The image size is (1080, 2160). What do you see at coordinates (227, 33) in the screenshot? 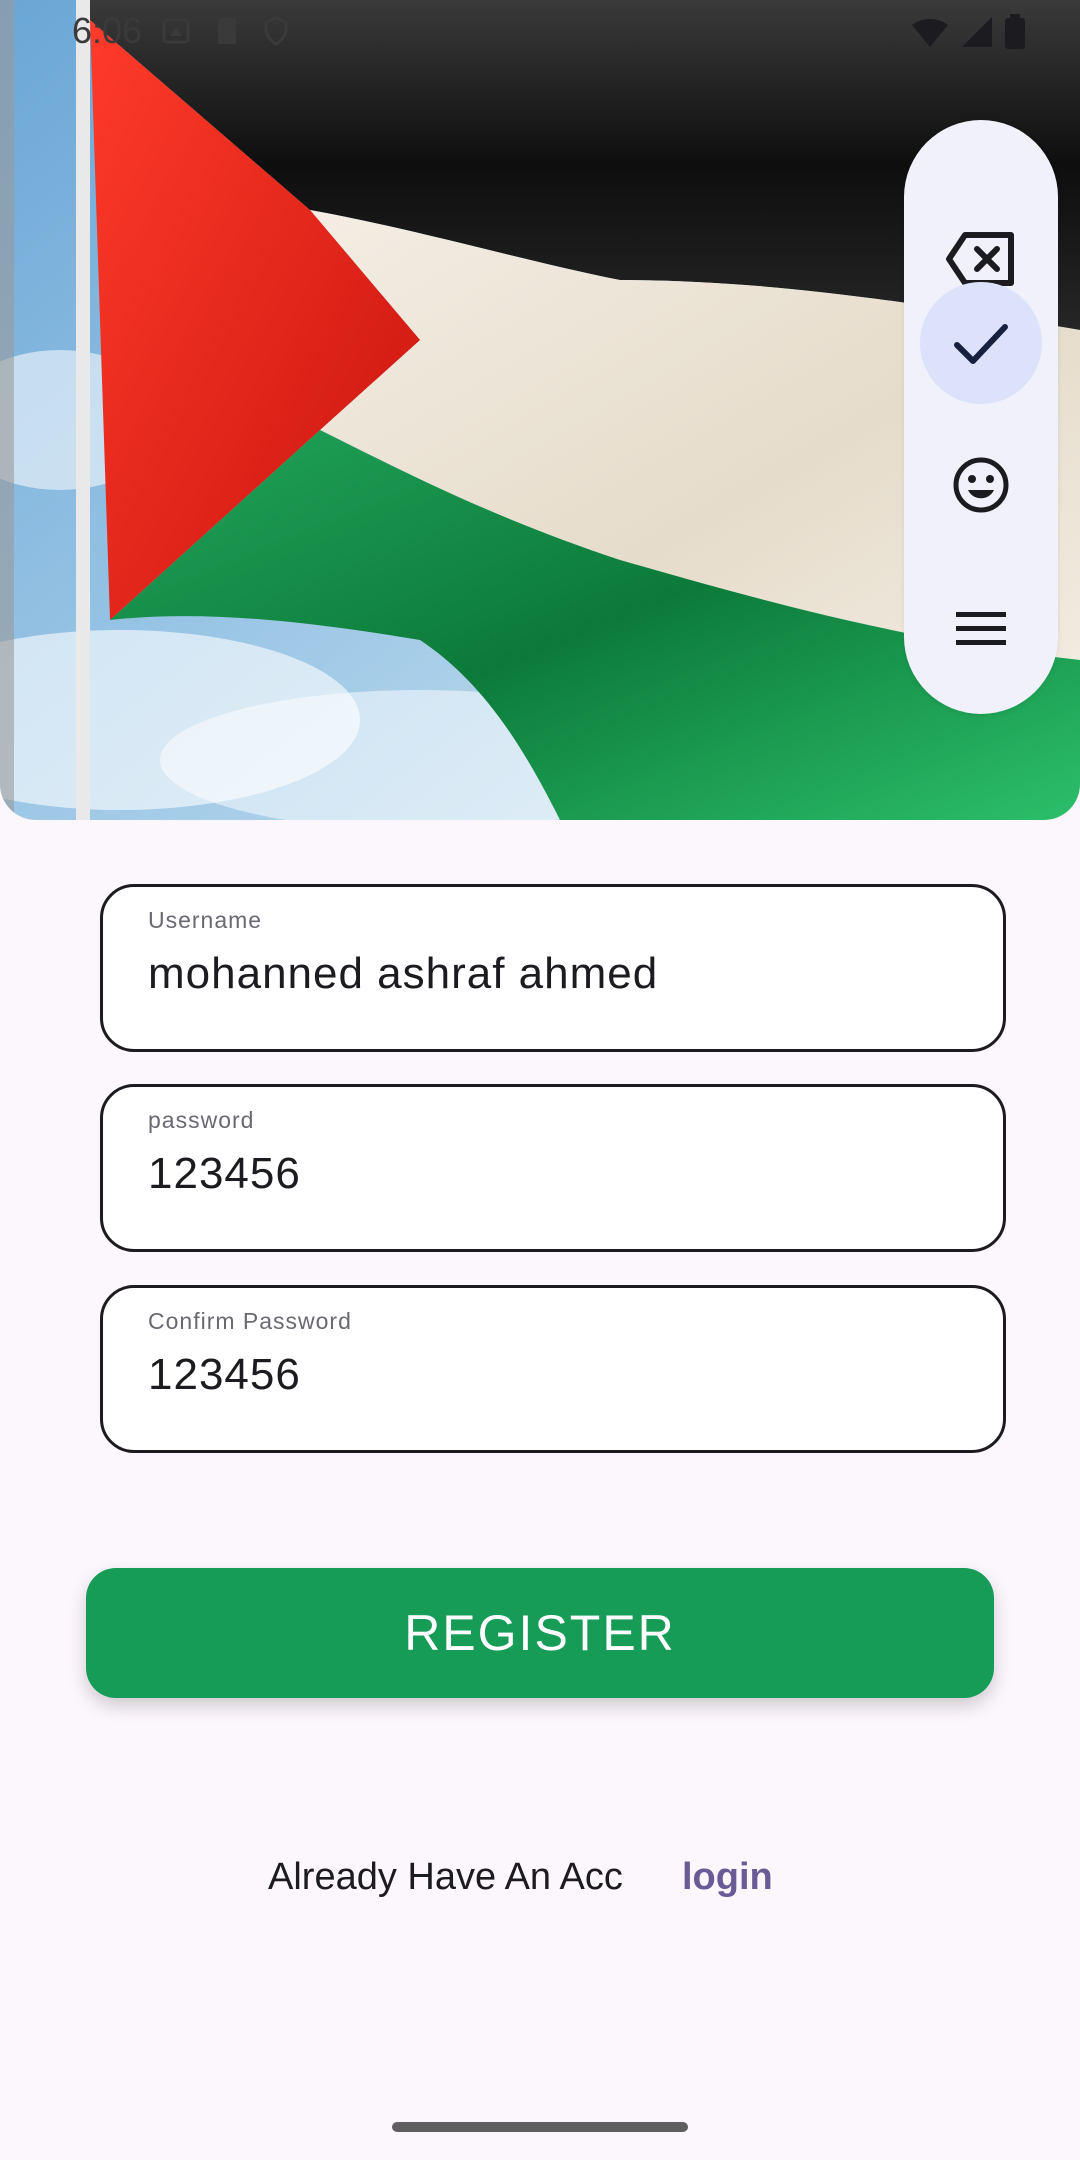
I see `sim-card-icon` at bounding box center [227, 33].